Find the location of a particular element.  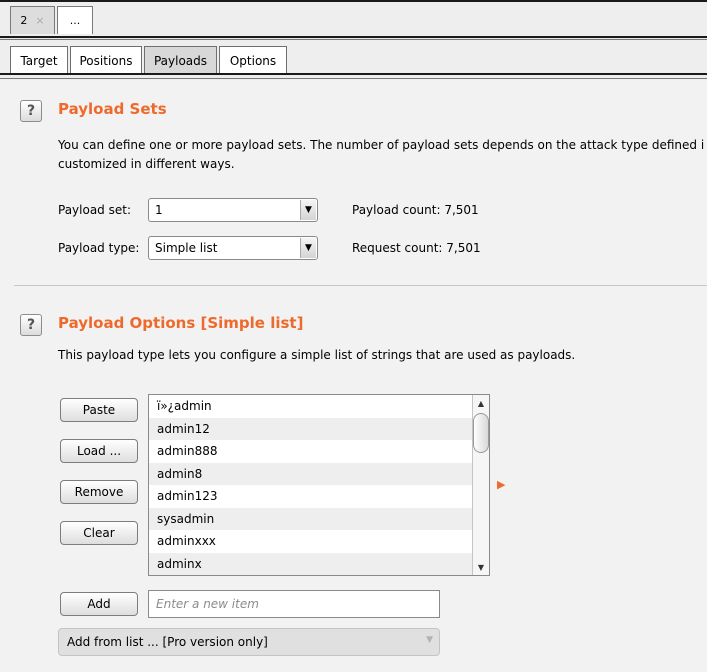

tab-payloads: Payloads is located at coordinates (180, 60).